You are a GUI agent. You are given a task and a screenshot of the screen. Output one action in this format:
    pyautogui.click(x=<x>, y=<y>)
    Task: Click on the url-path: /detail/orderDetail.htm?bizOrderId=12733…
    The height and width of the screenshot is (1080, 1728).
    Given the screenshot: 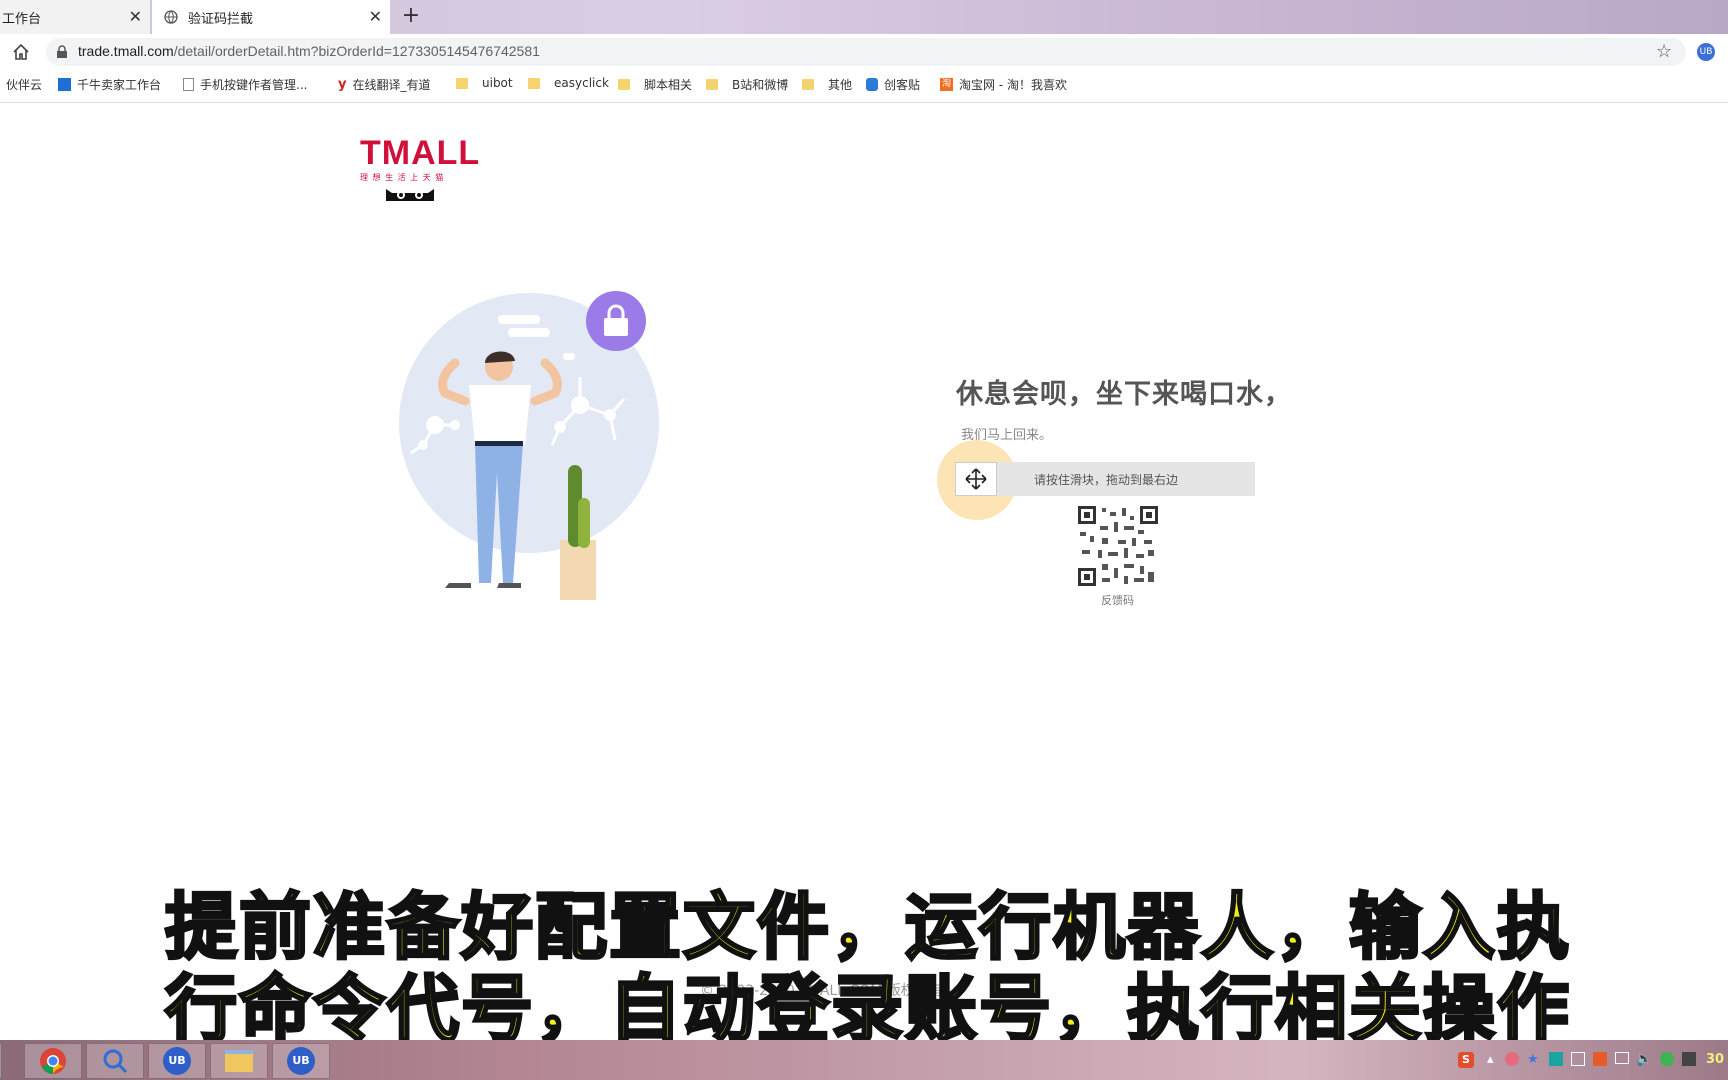 What is the action you would take?
    pyautogui.click(x=356, y=51)
    